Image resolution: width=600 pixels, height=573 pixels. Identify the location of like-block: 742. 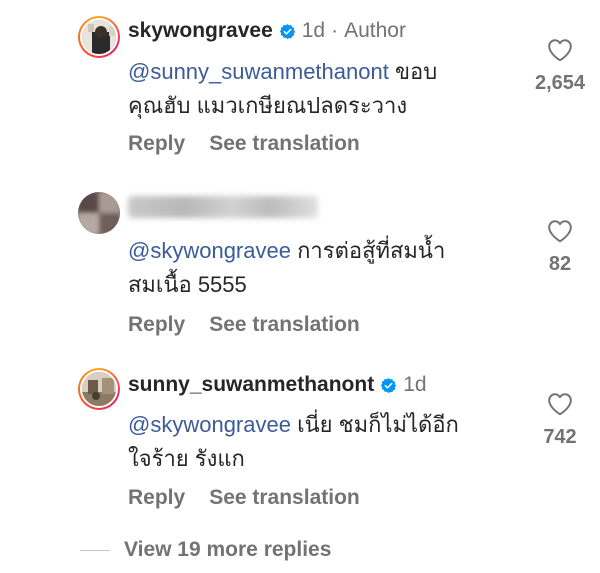
(560, 420).